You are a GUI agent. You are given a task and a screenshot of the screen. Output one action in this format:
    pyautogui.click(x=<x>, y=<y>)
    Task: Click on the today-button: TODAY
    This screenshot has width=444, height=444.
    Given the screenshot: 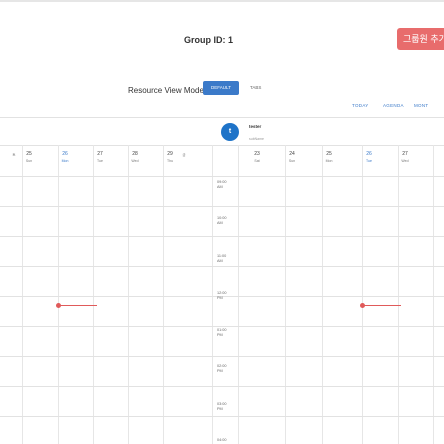 What is the action you would take?
    pyautogui.click(x=360, y=105)
    